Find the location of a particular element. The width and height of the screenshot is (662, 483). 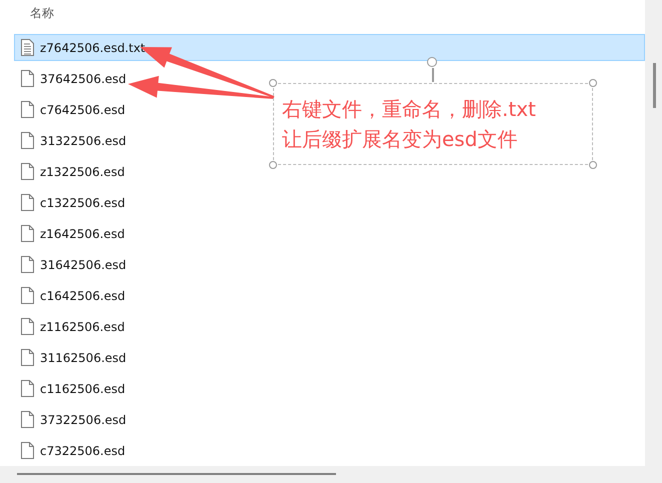

file-name: 31322506.esd is located at coordinates (83, 141).